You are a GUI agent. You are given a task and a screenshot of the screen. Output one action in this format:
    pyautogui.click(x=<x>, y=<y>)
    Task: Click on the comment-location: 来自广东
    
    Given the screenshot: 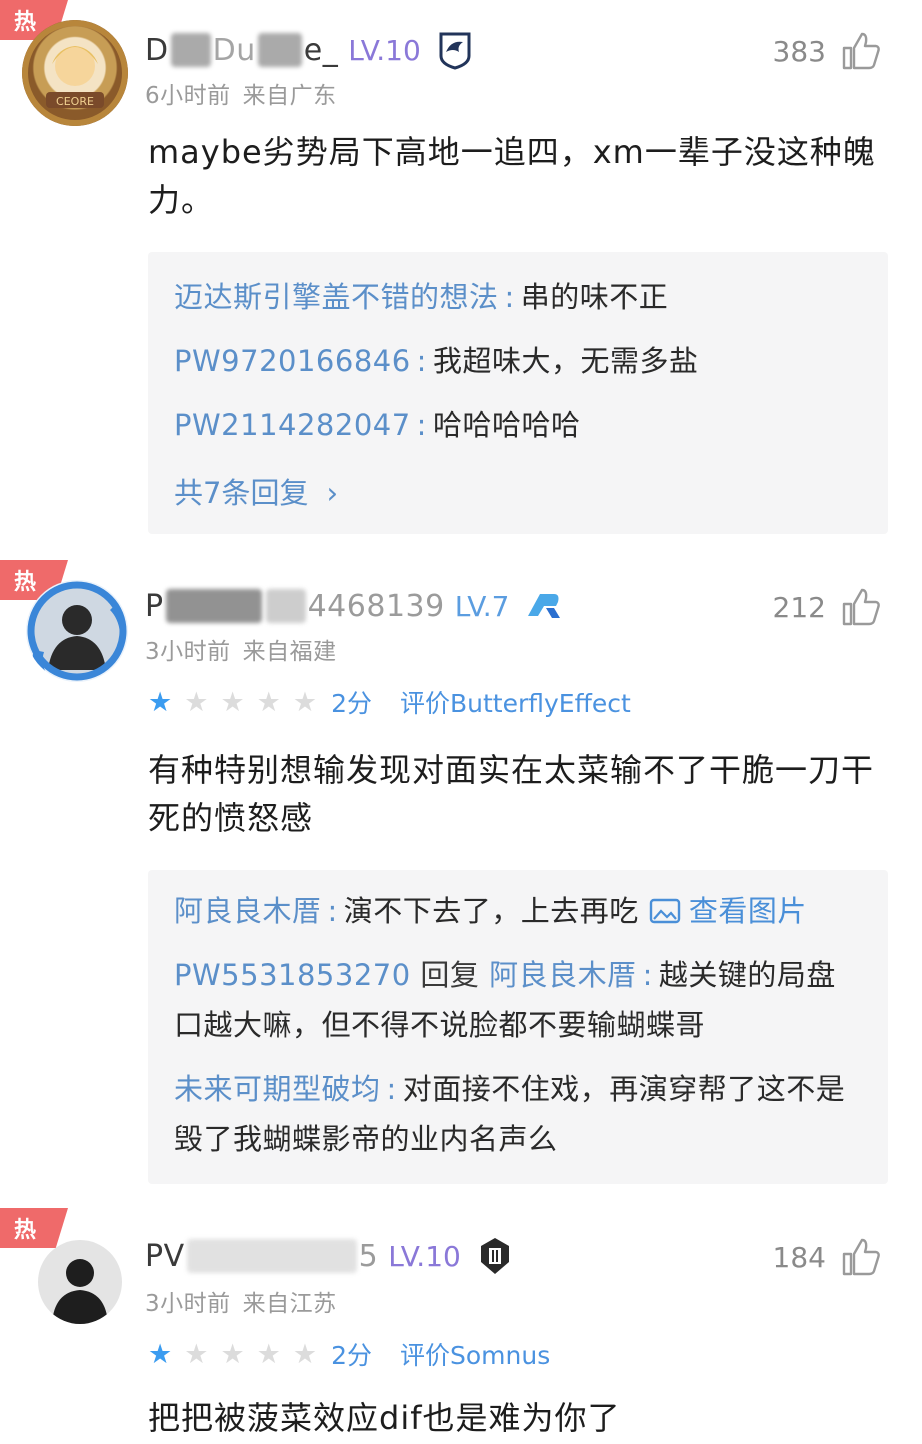 What is the action you would take?
    pyautogui.click(x=289, y=96)
    